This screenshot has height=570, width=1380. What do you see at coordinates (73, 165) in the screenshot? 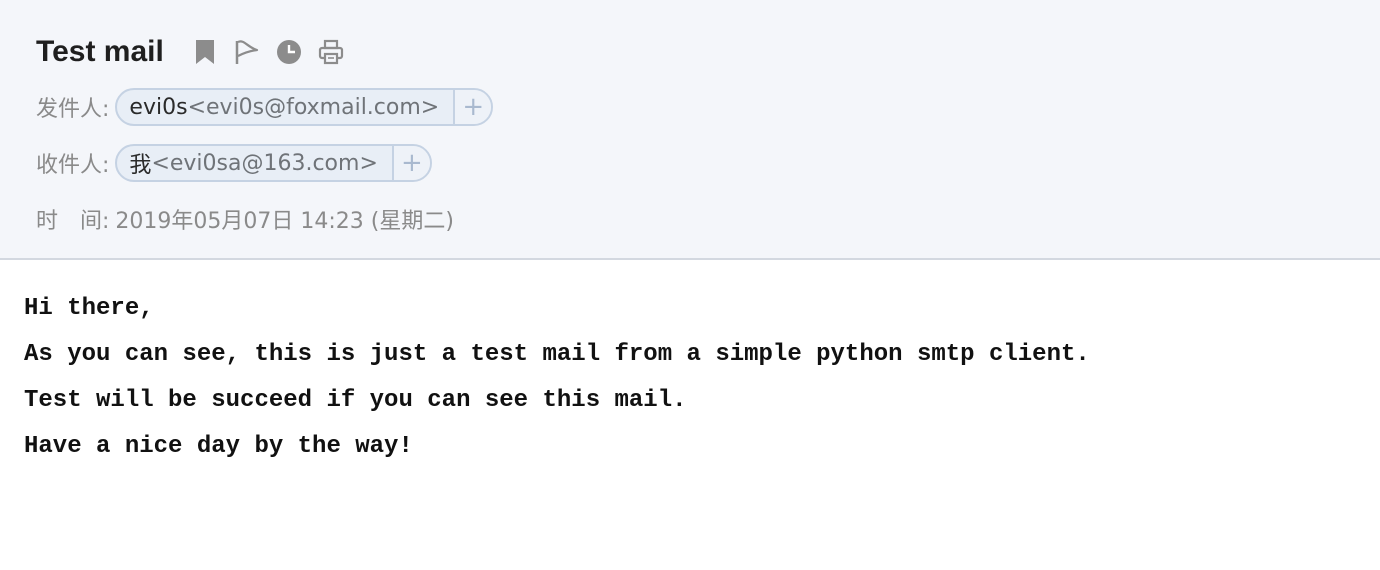
I see `to-label: 收件人:` at bounding box center [73, 165].